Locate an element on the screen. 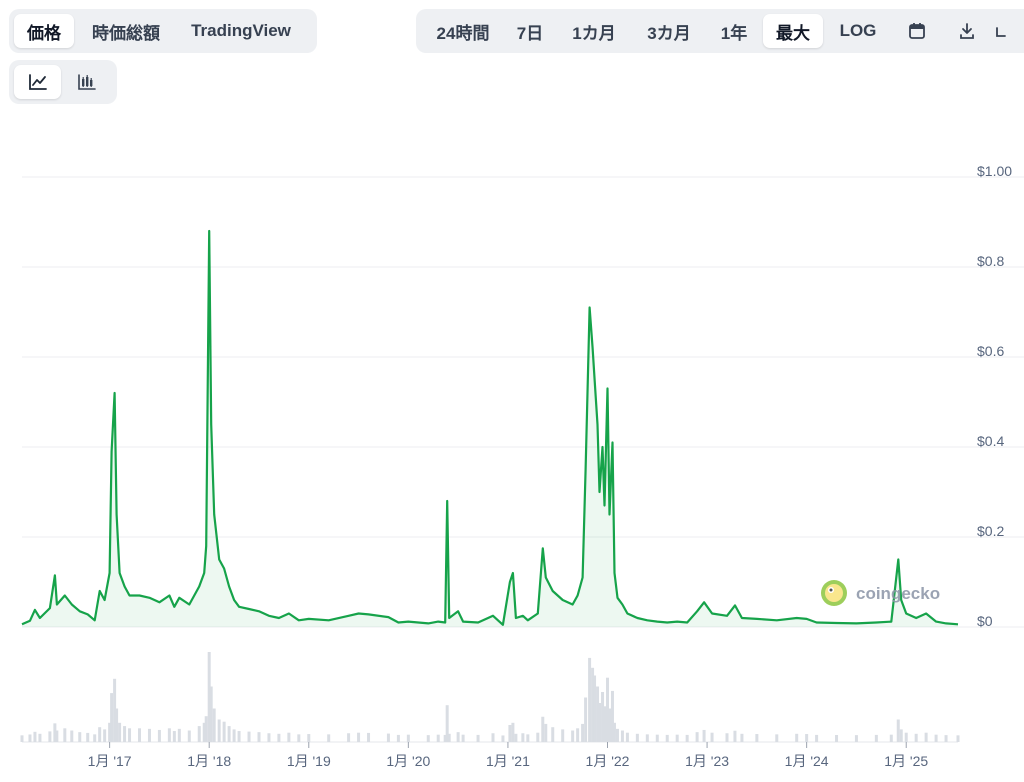 The image size is (1024, 782). x-tick-label: 1月 '19 is located at coordinates (309, 761).